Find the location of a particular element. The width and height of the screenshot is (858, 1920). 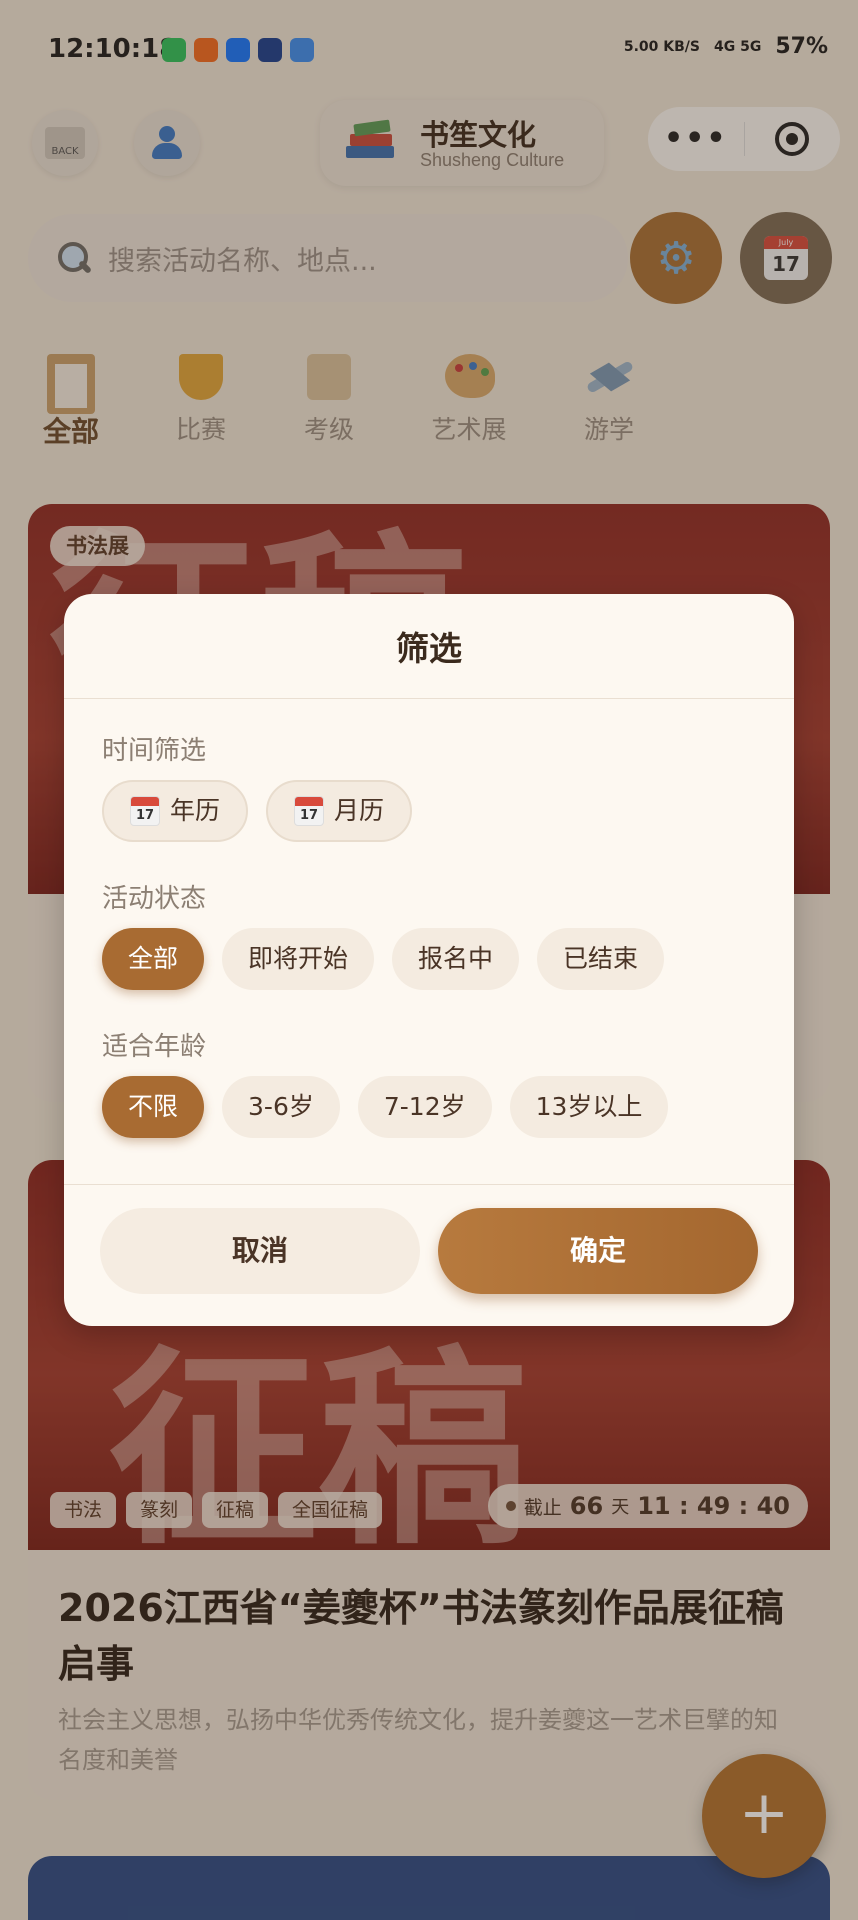

status-chip-registering: 报名中 is located at coordinates (456, 959).